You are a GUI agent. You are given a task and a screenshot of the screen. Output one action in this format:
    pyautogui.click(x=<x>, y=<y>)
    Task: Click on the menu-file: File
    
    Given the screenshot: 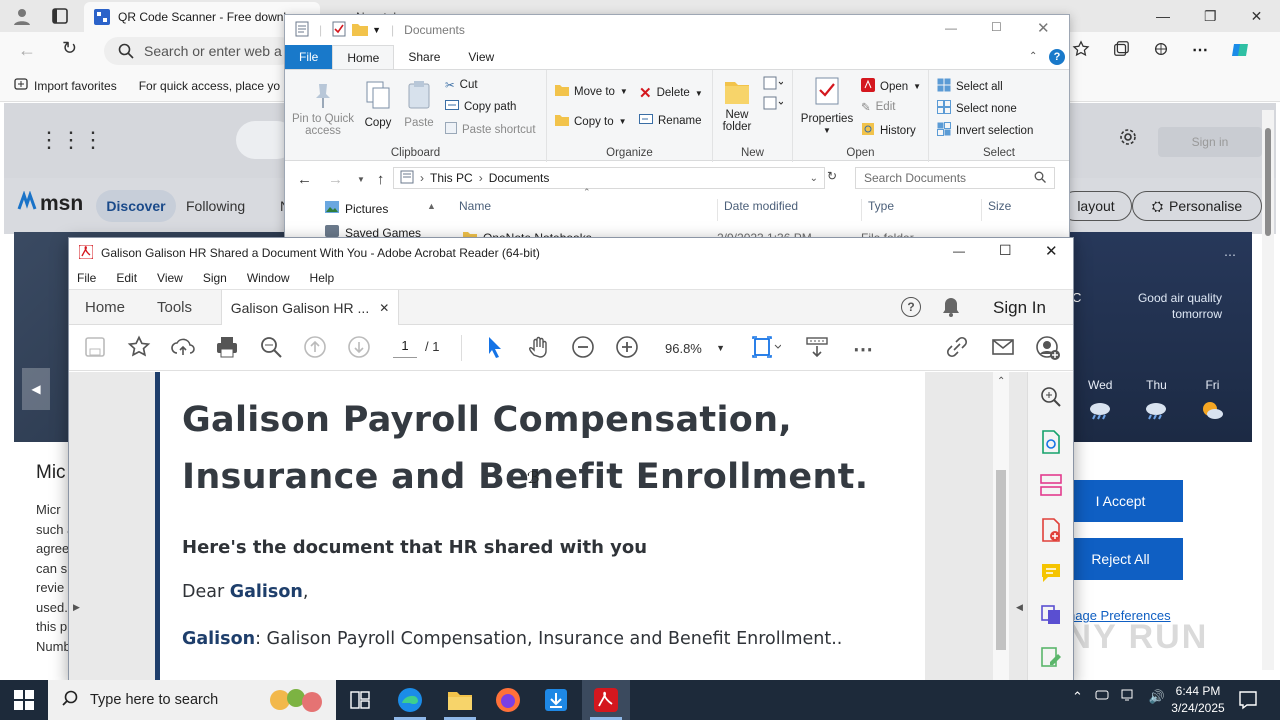 What is the action you would take?
    pyautogui.click(x=86, y=278)
    